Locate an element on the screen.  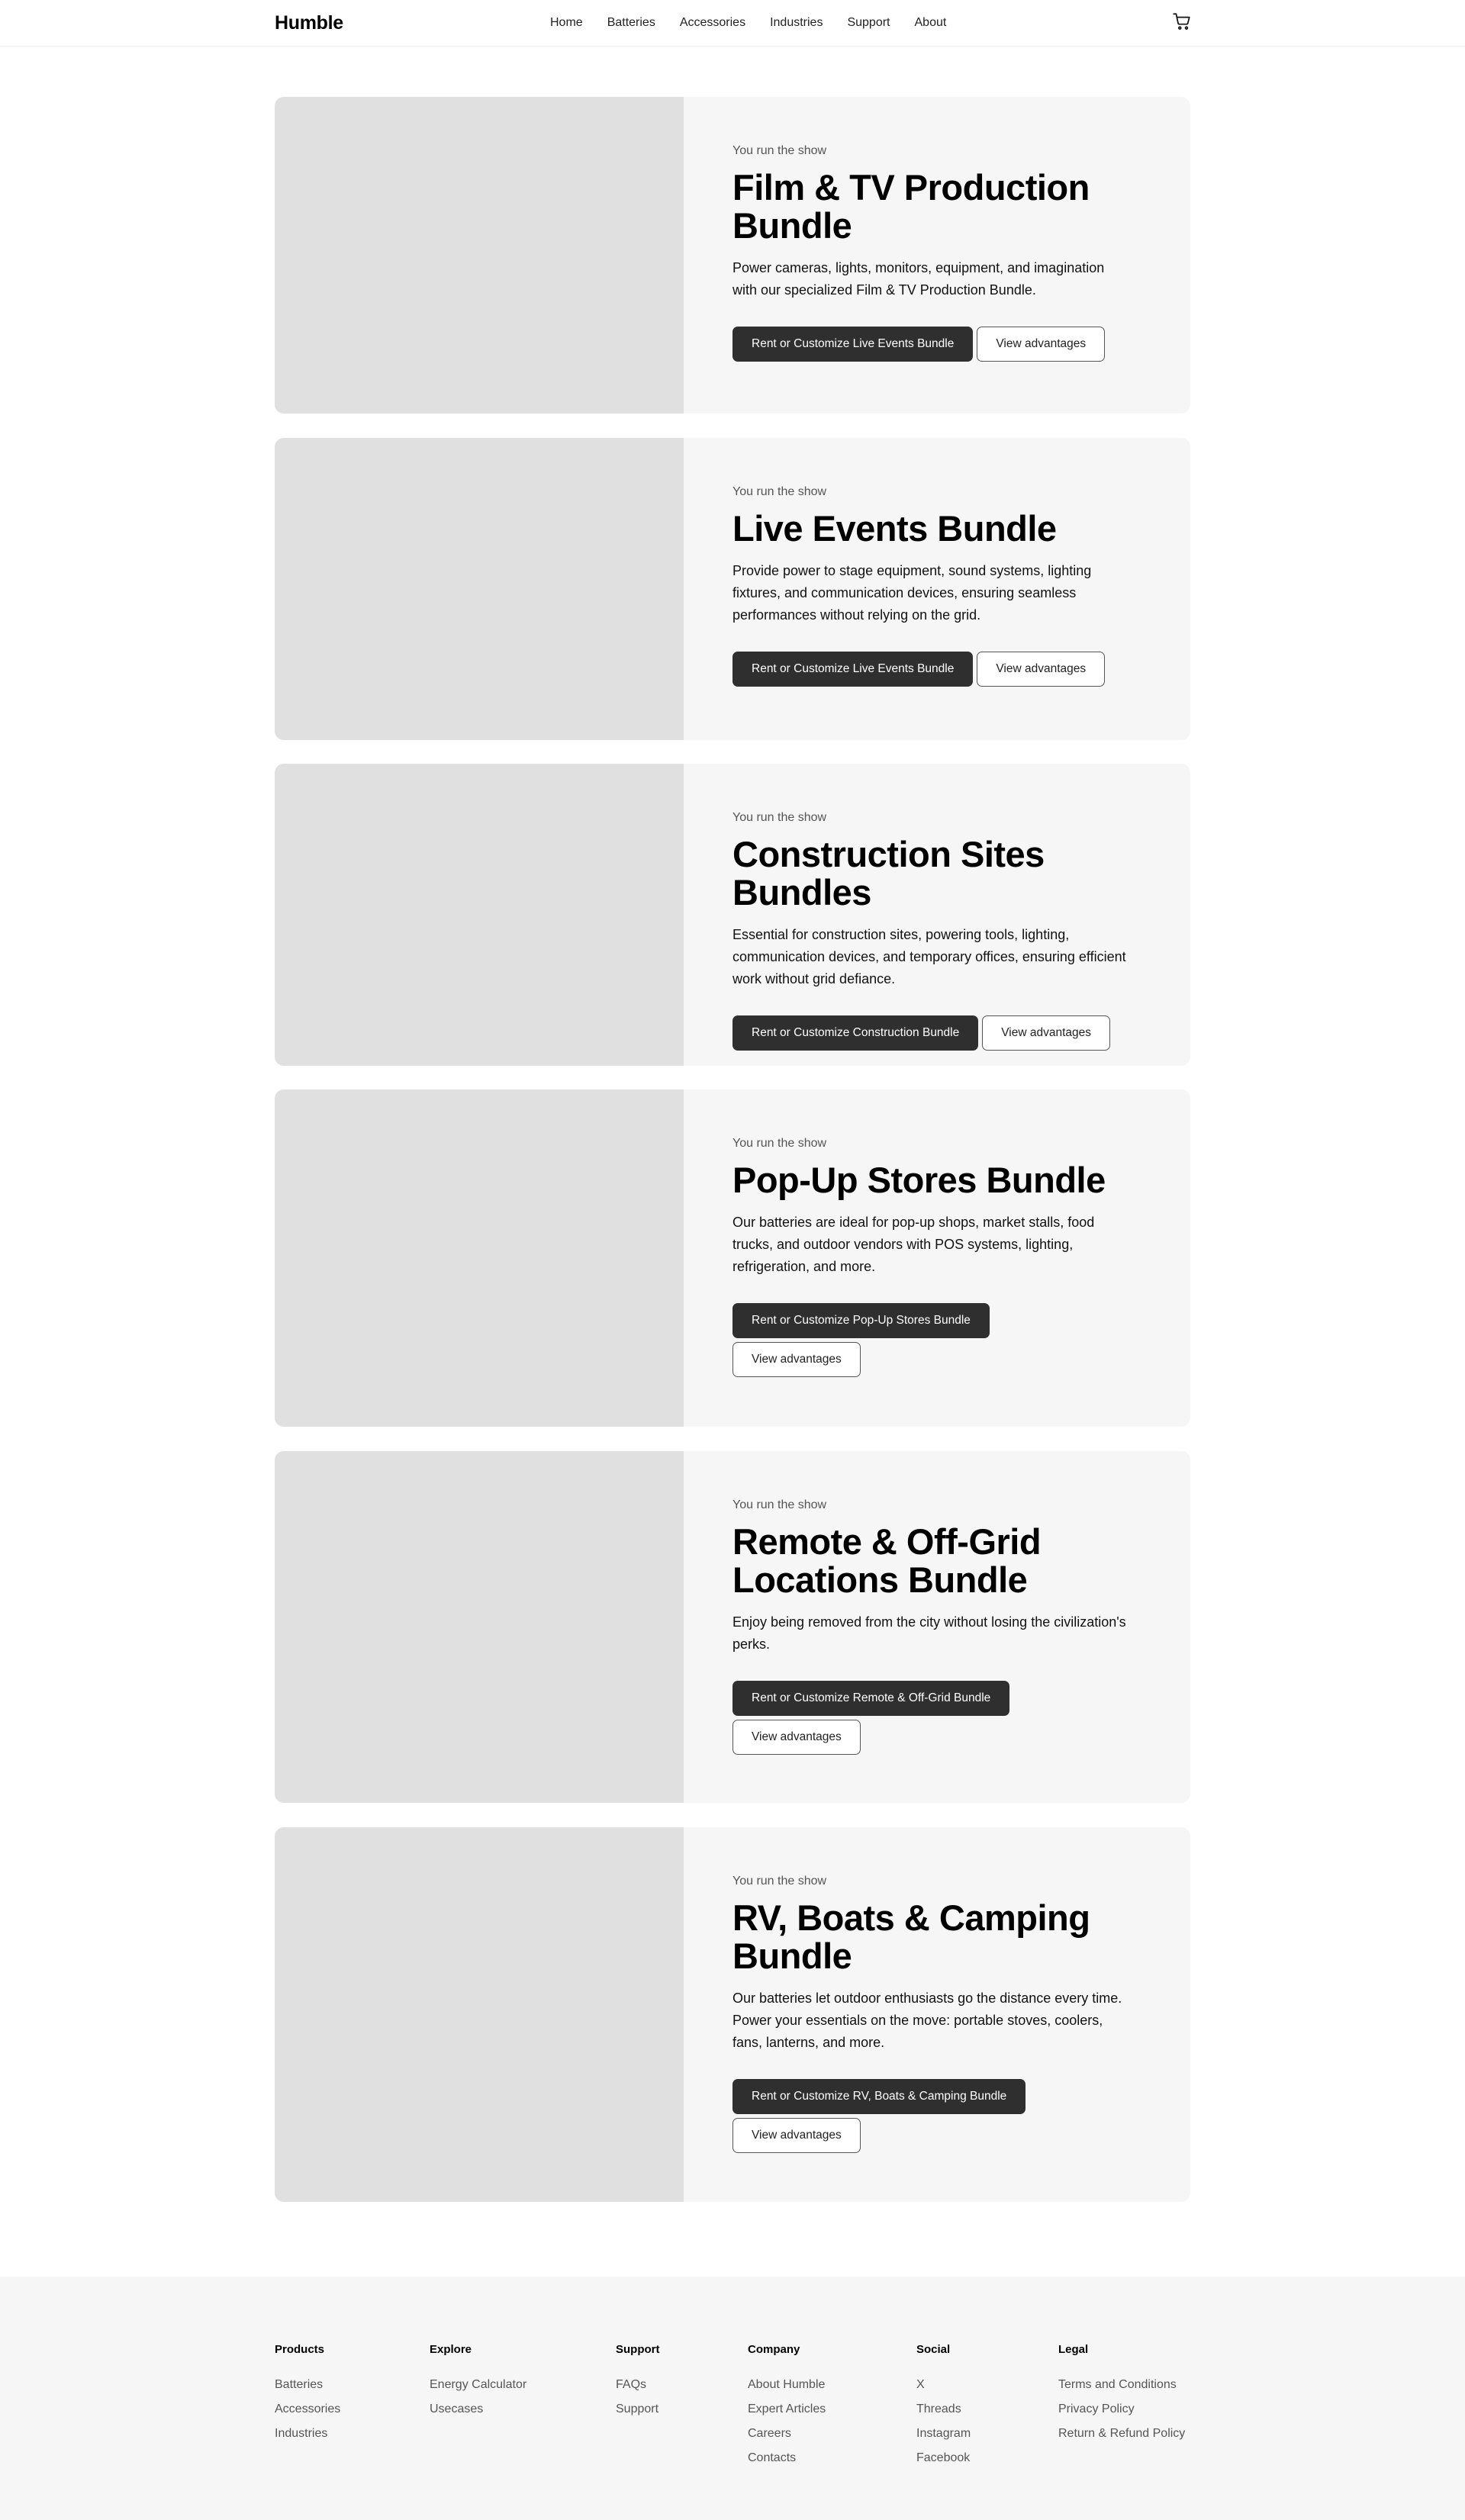
footer-link-industries: Industries is located at coordinates (307, 2433).